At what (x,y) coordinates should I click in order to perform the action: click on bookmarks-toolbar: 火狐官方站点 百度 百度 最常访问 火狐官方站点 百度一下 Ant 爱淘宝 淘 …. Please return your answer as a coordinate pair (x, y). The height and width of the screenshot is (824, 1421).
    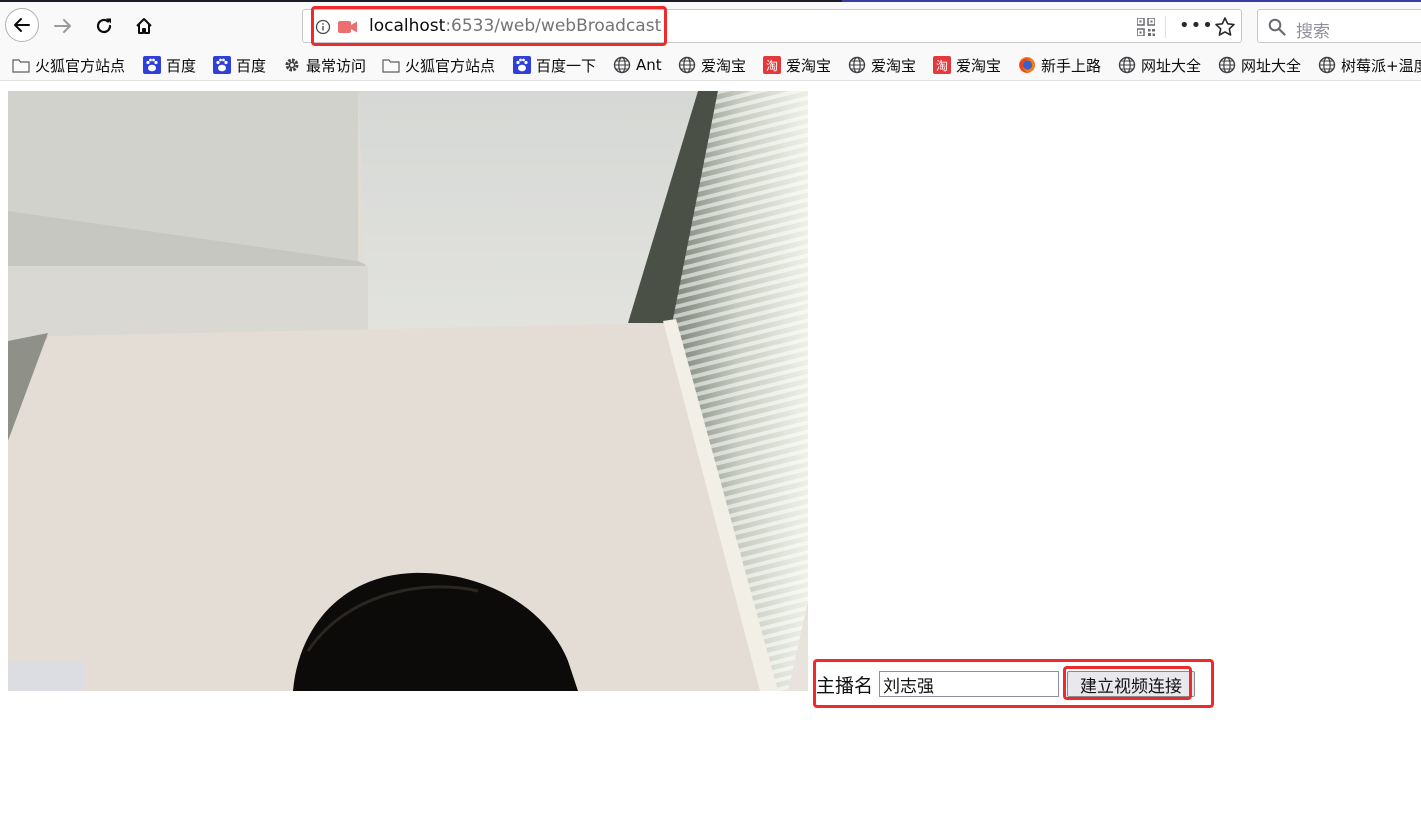
    Looking at the image, I should click on (710, 65).